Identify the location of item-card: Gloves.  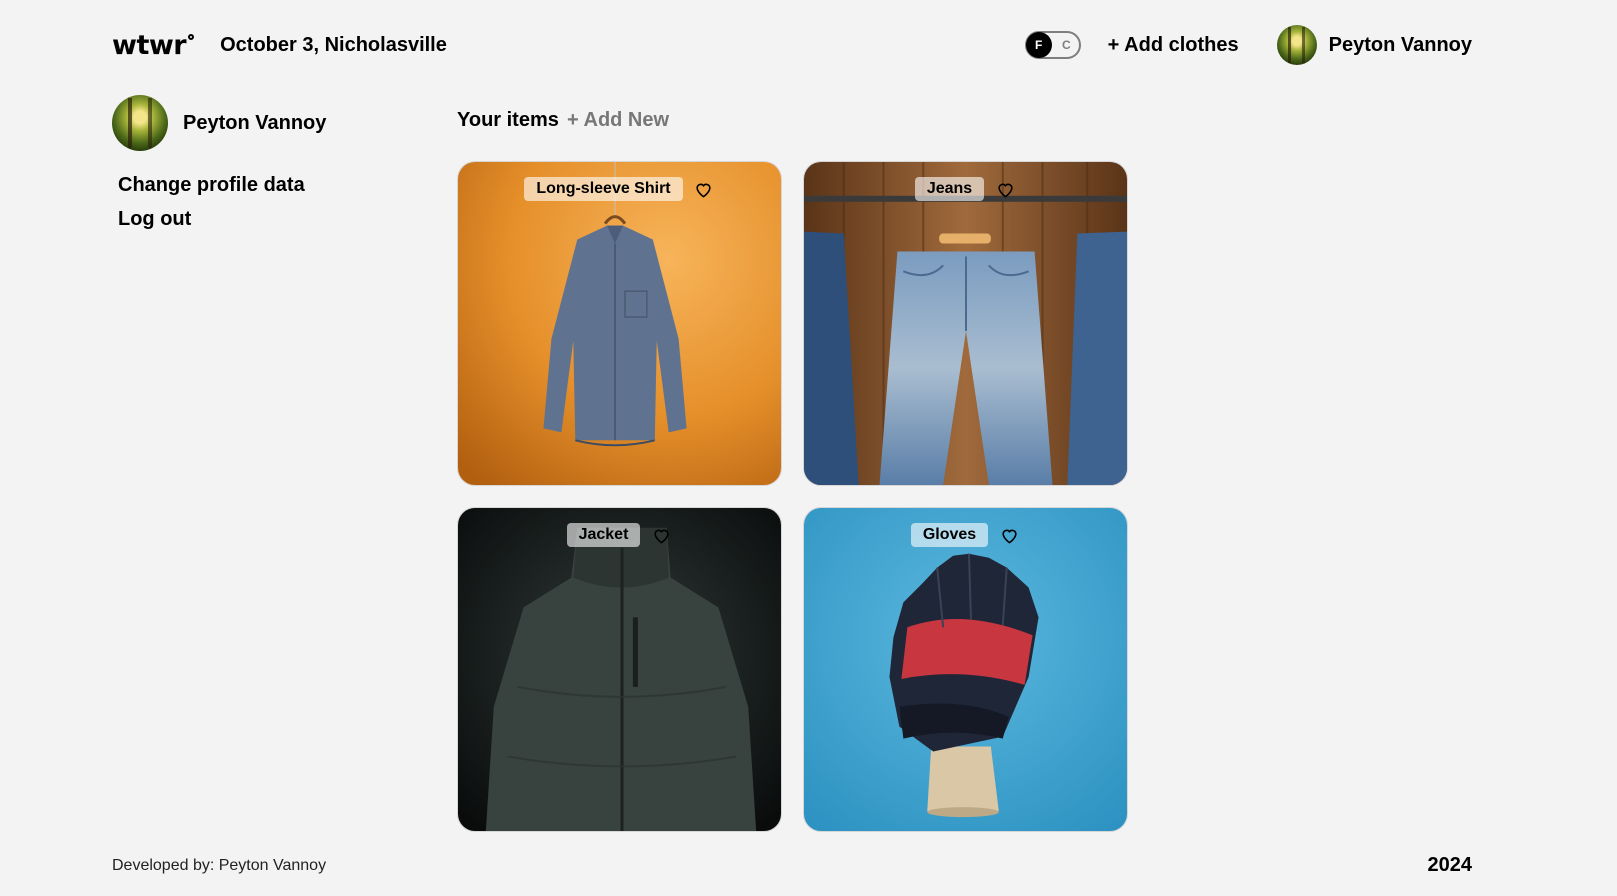
(965, 669).